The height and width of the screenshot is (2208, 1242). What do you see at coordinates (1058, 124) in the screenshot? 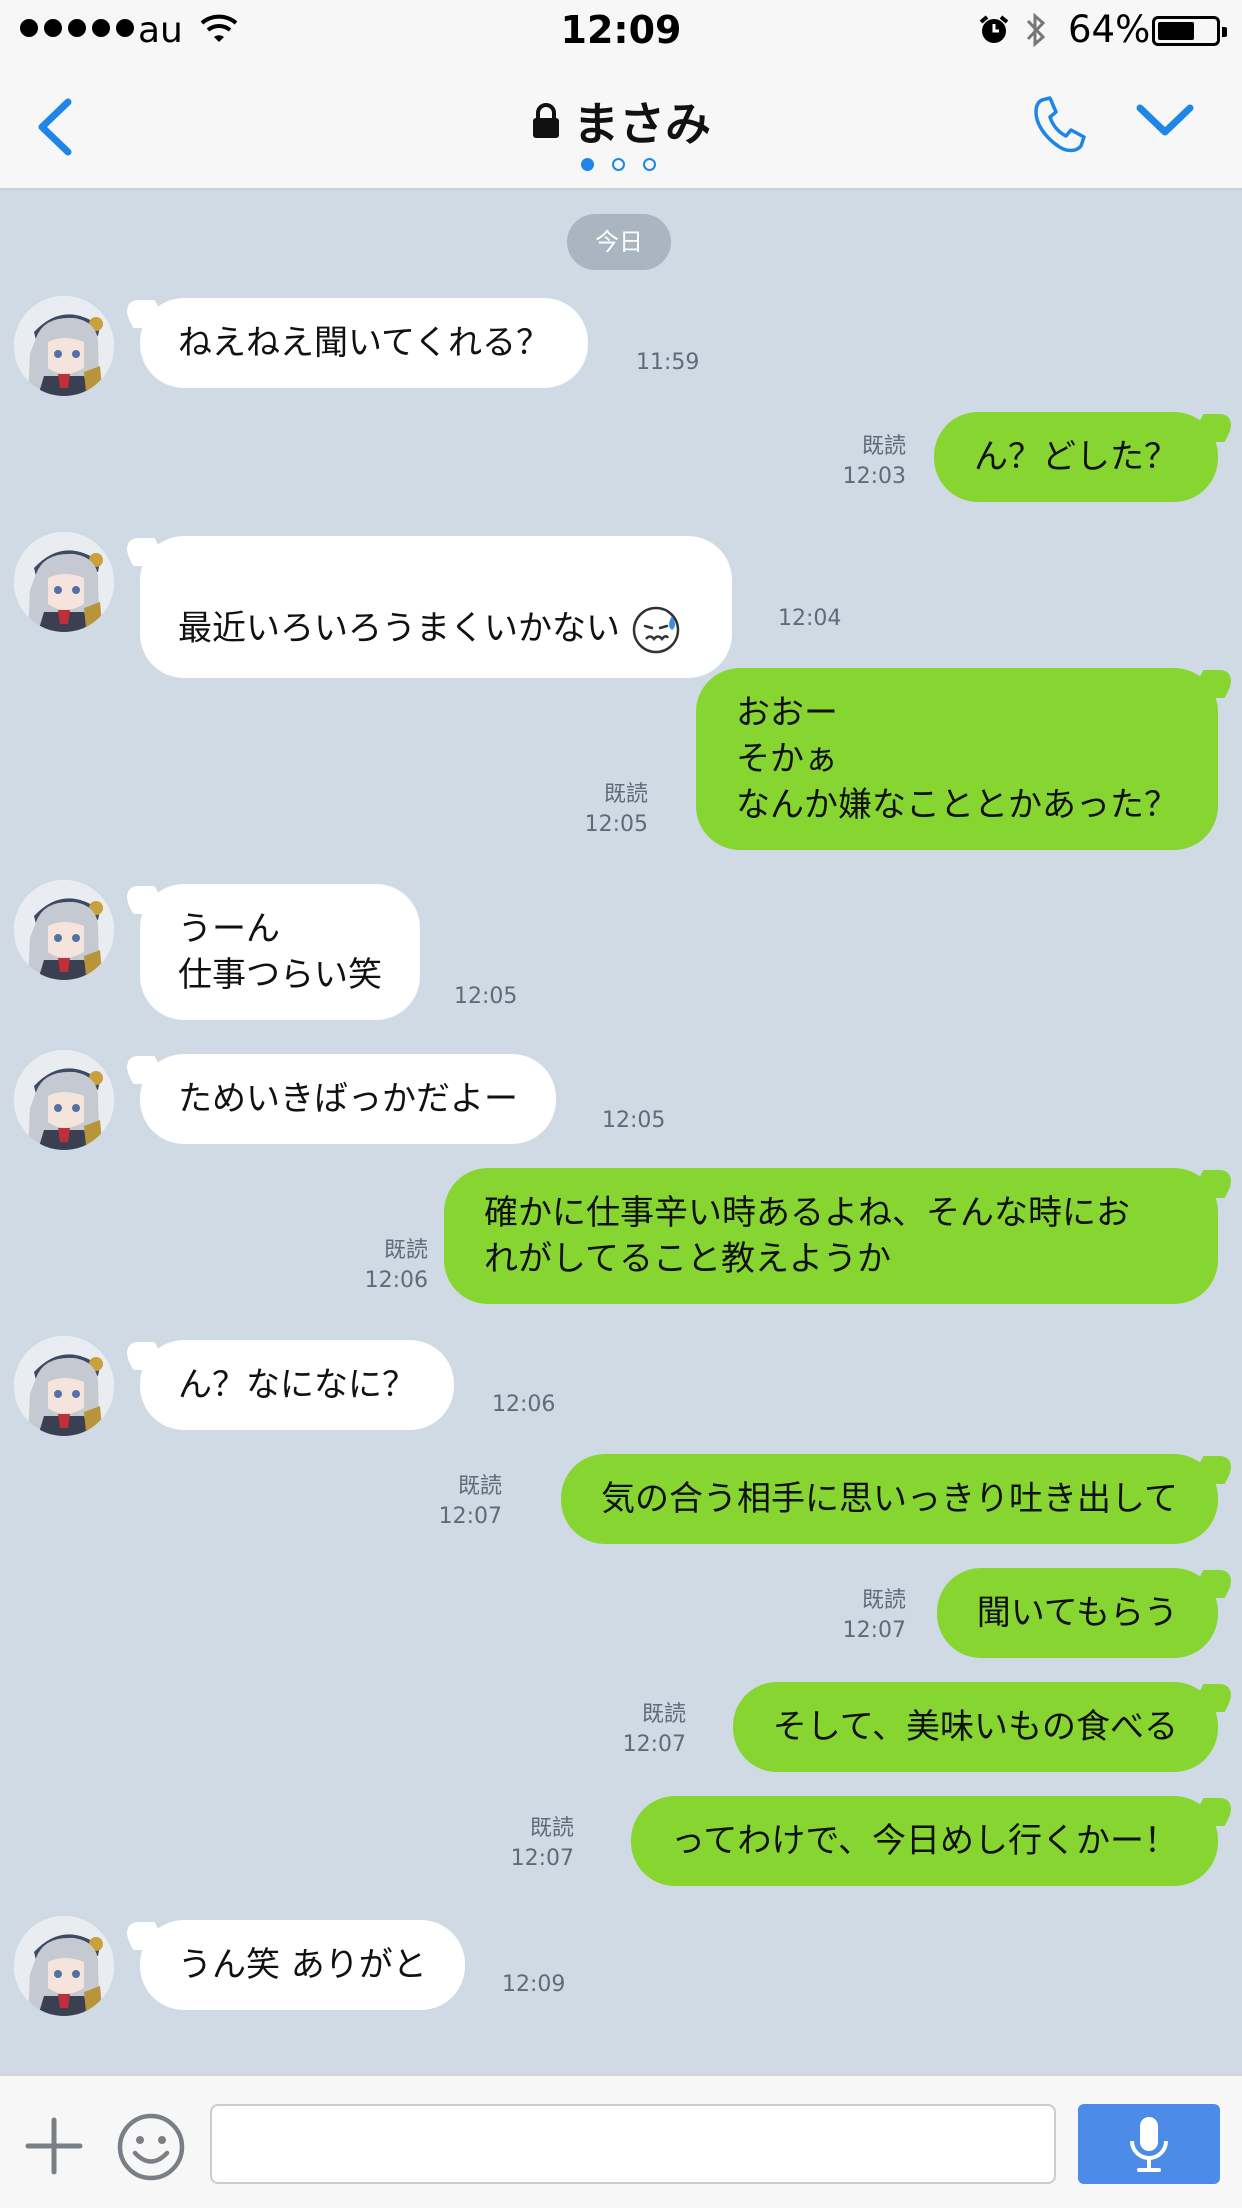
I see `phone-icon` at bounding box center [1058, 124].